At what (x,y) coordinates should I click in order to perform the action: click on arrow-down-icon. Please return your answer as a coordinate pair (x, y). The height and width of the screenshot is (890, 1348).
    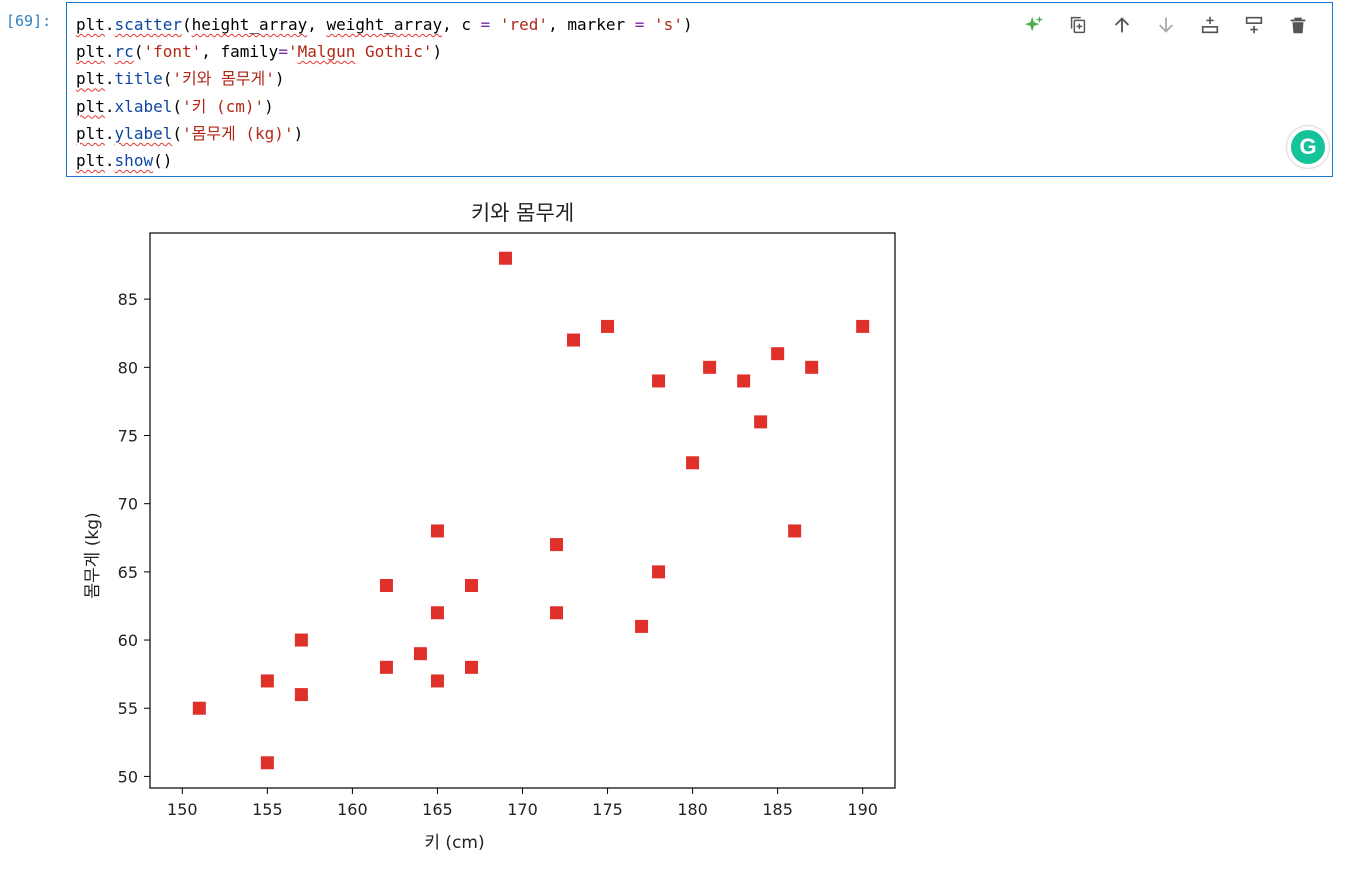
    Looking at the image, I should click on (1166, 25).